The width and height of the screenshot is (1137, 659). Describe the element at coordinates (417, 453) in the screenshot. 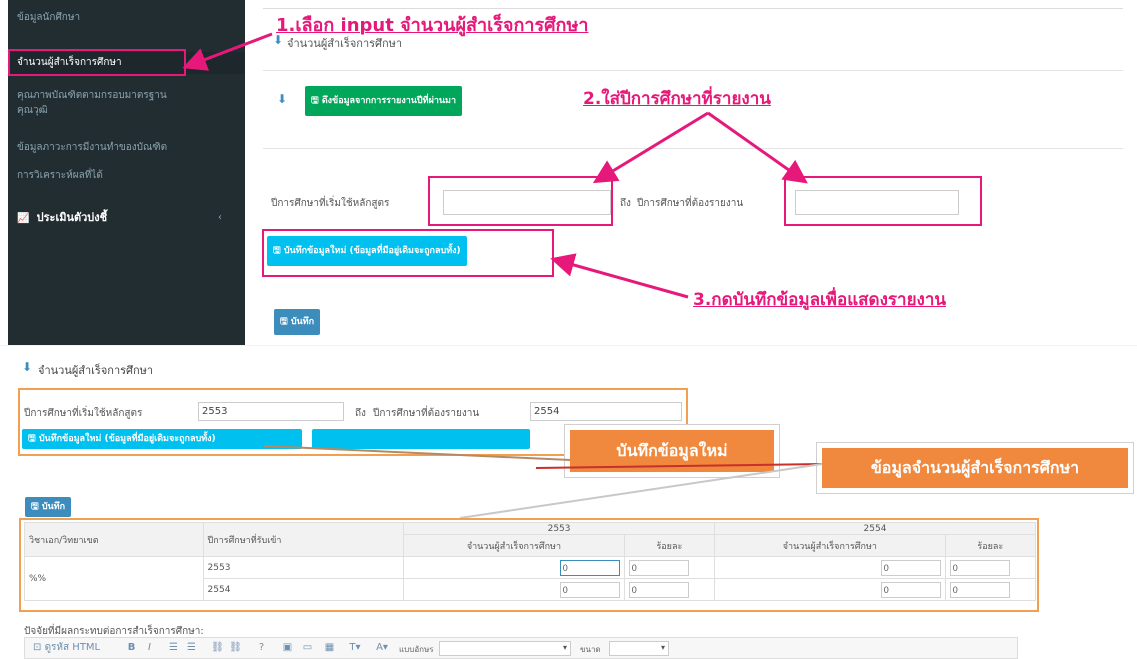

I see `connector-save-new` at that location.